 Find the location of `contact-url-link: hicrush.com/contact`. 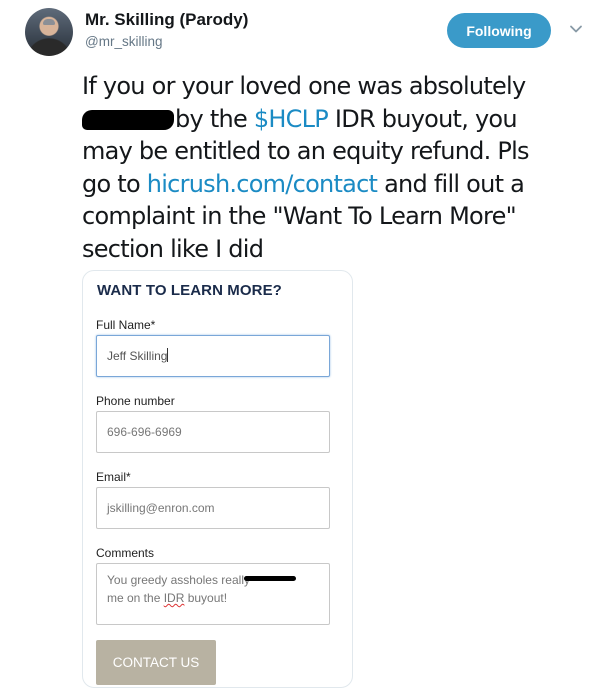

contact-url-link: hicrush.com/contact is located at coordinates (262, 184).